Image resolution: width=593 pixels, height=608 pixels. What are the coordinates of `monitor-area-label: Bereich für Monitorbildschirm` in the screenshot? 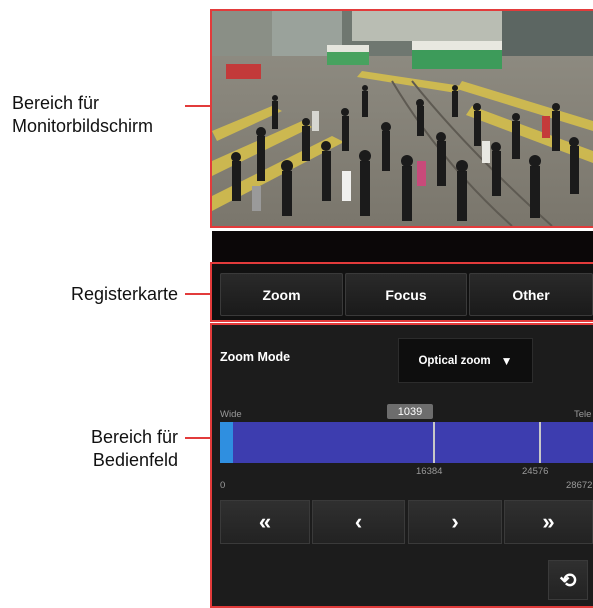 It's located at (102, 115).